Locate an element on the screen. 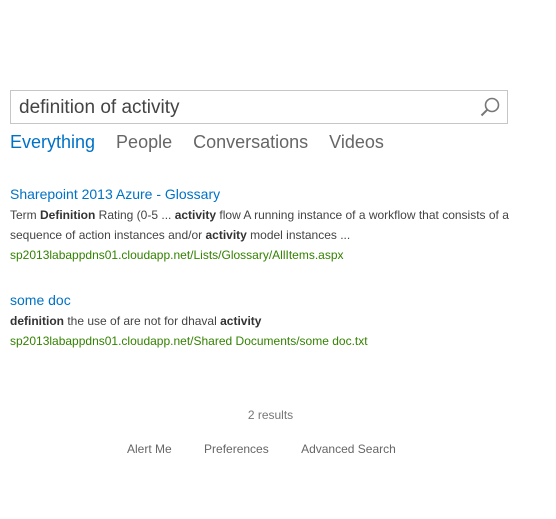  result-title: some doc is located at coordinates (275, 300).